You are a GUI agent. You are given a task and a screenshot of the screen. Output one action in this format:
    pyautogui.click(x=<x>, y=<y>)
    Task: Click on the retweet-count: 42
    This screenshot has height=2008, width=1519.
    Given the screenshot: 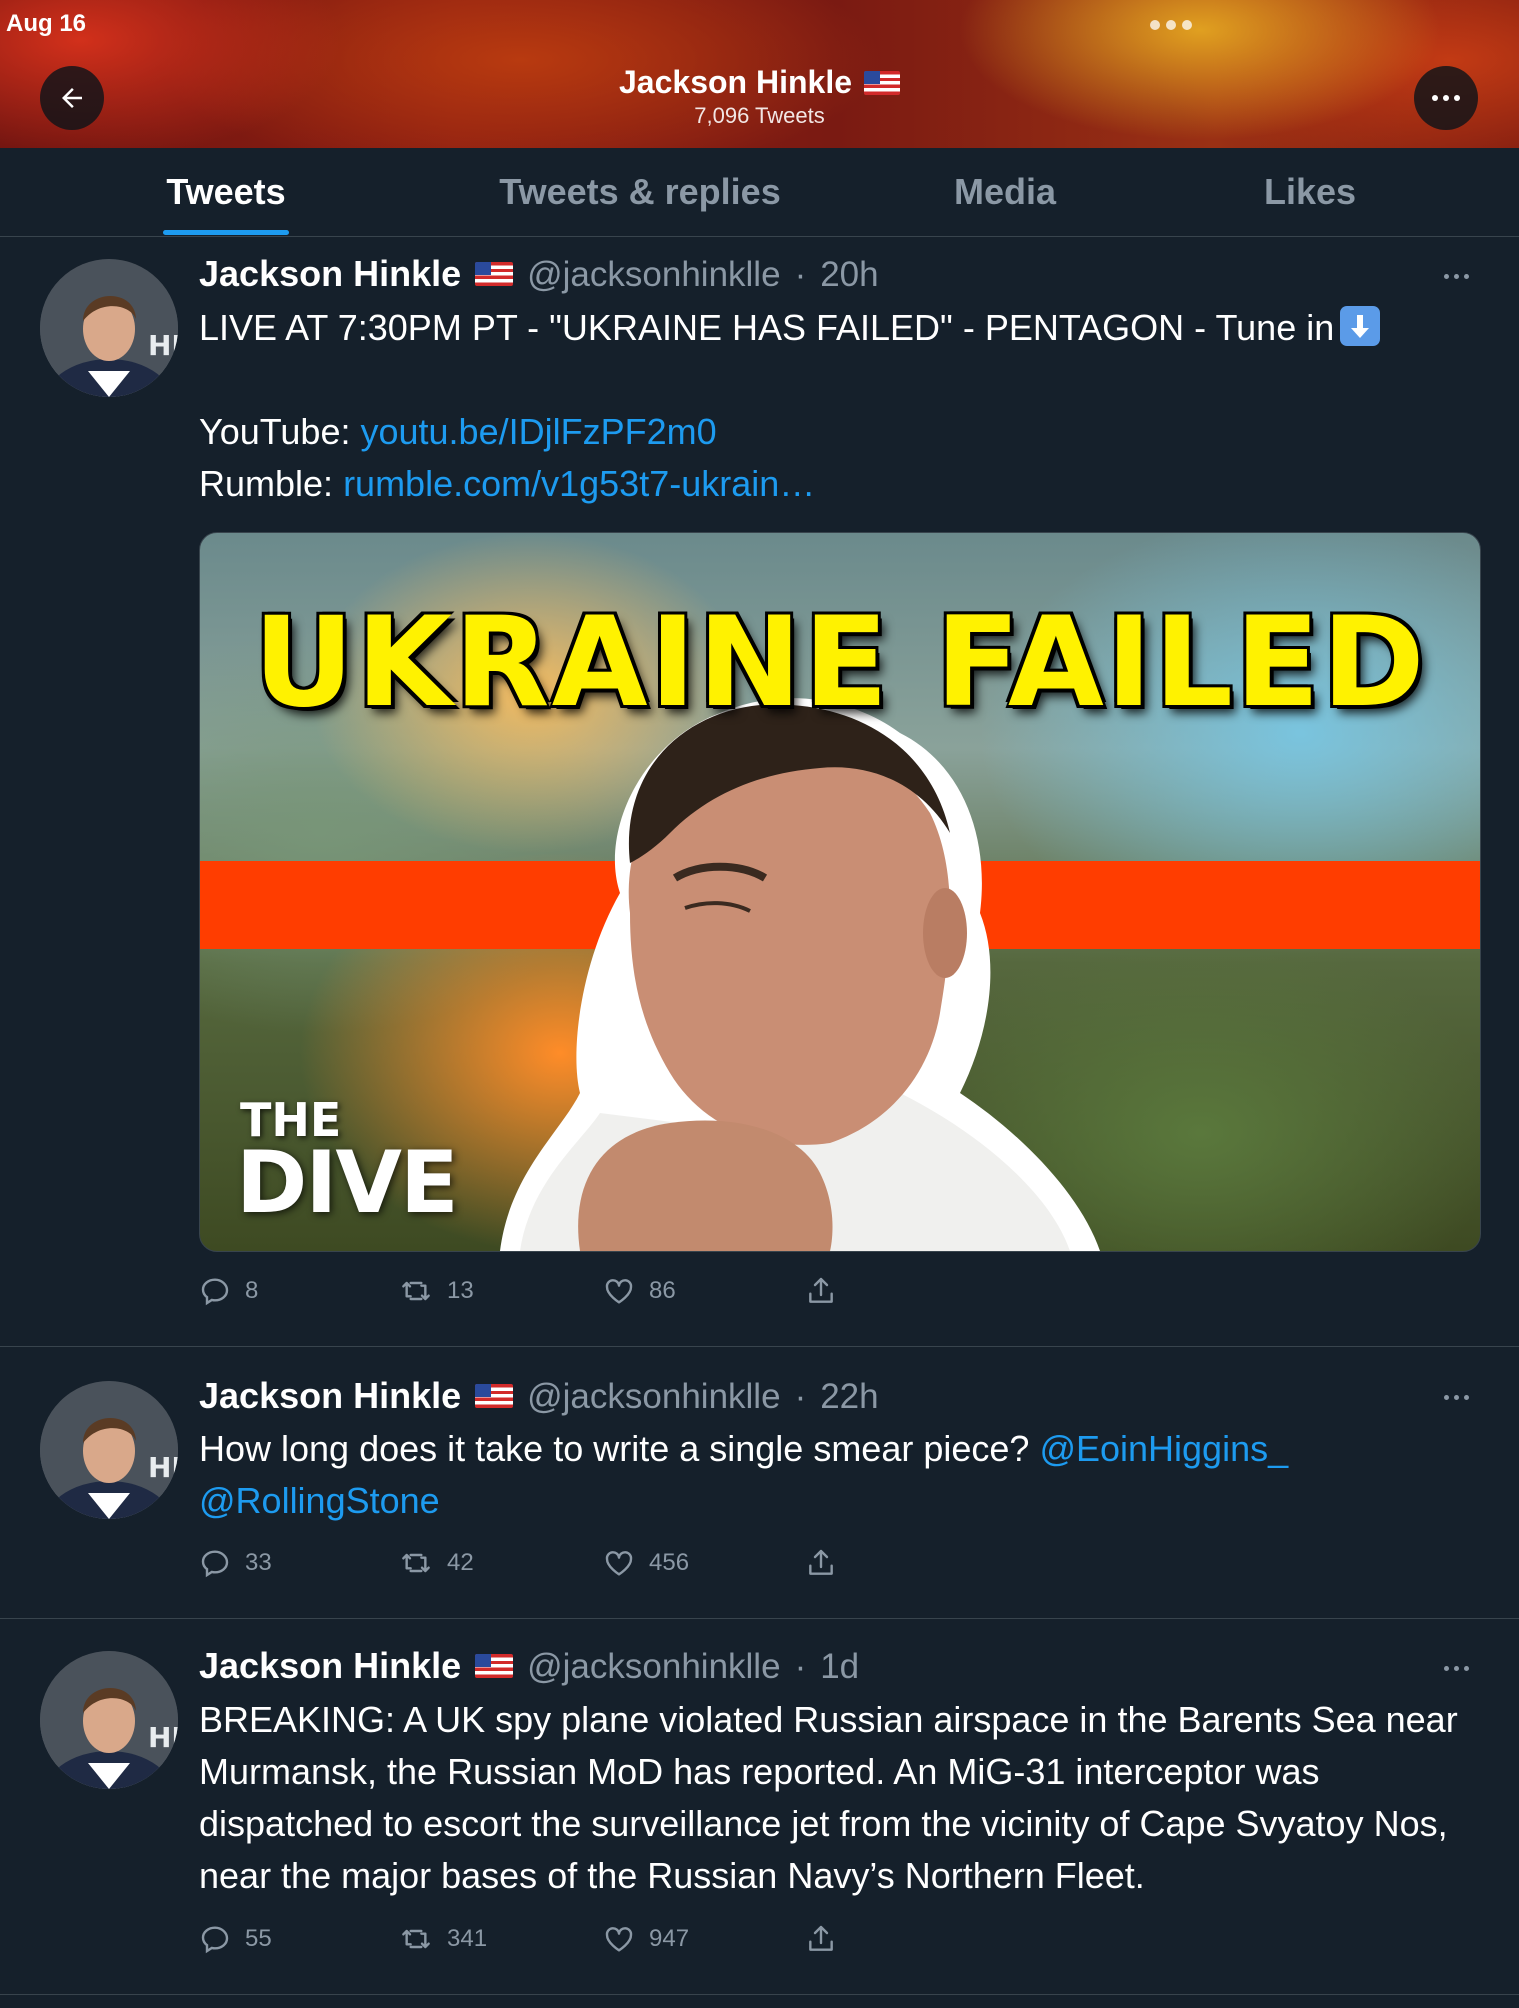 What is the action you would take?
    pyautogui.click(x=460, y=1562)
    